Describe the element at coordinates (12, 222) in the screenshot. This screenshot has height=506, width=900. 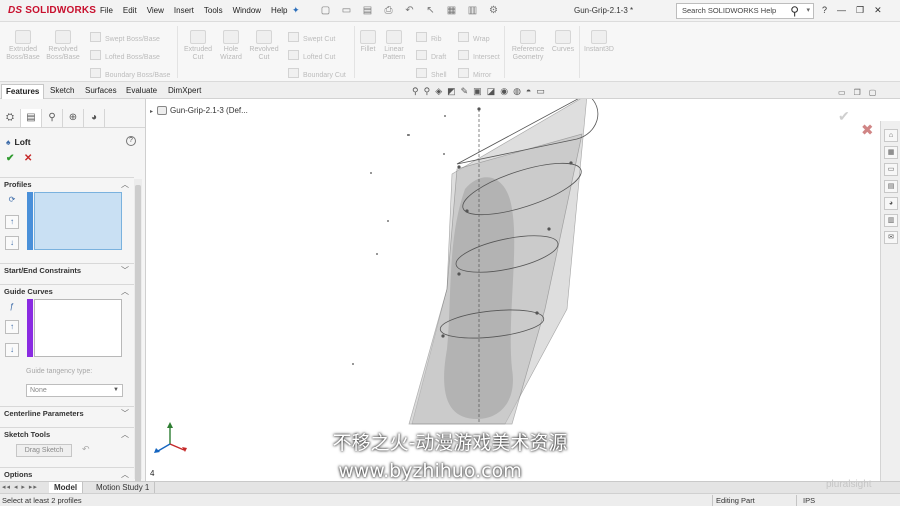
I see `move-up-arrow-icon: ↑` at that location.